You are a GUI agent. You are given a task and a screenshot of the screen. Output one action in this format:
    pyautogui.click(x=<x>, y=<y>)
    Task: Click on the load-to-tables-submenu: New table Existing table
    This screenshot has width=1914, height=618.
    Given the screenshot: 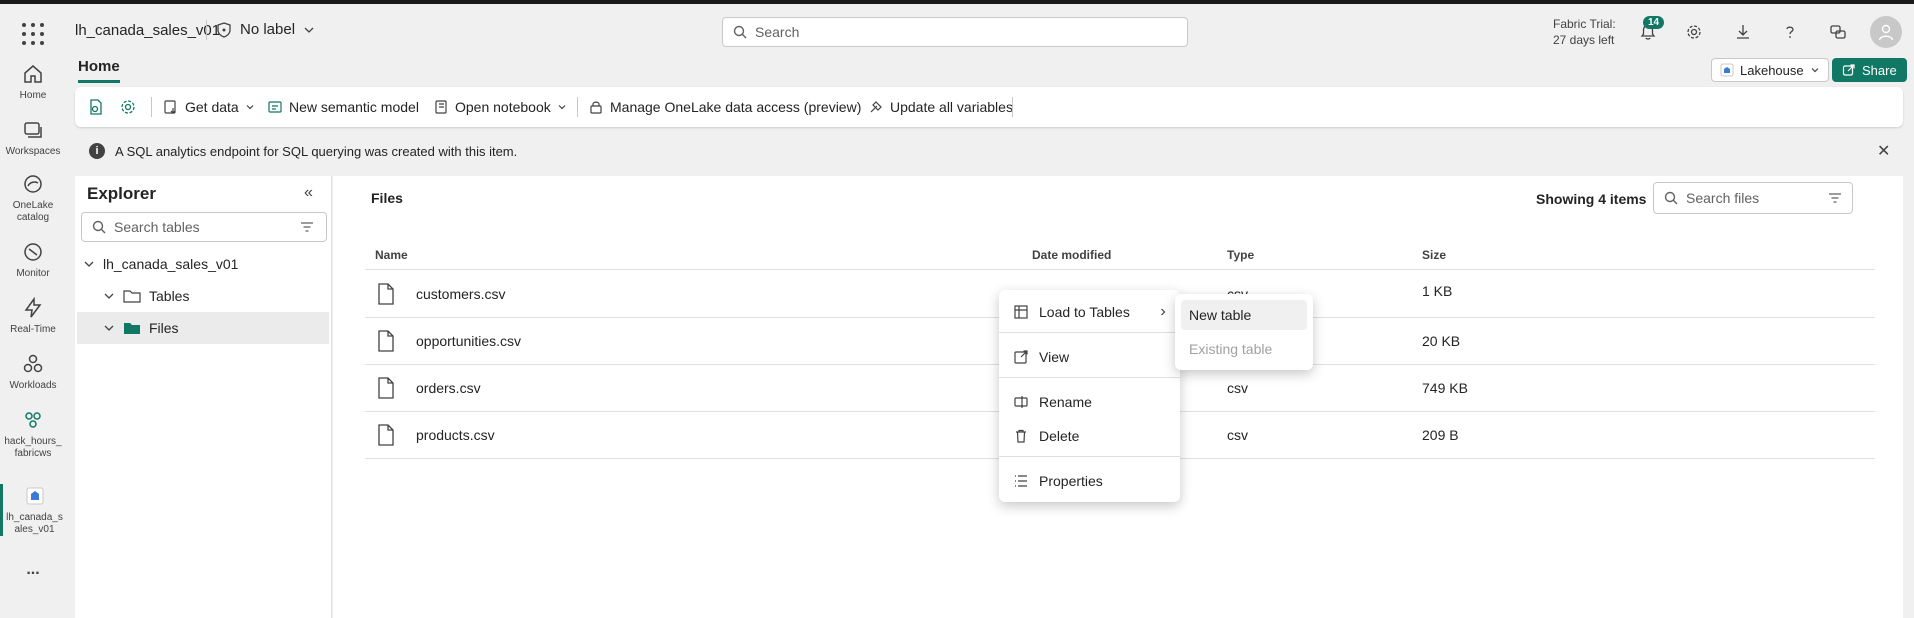 What is the action you would take?
    pyautogui.click(x=1244, y=332)
    